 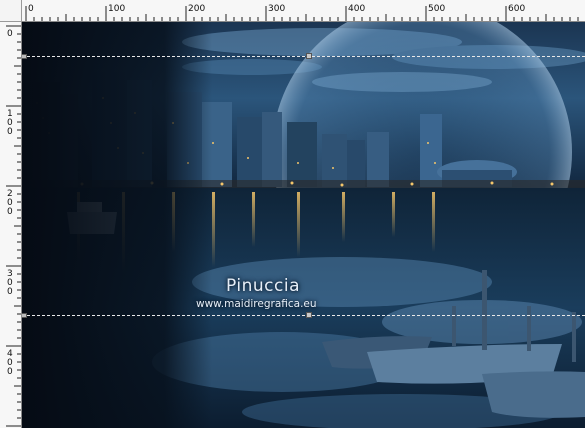 I want to click on ruler-label: 500, so click(x=436, y=9).